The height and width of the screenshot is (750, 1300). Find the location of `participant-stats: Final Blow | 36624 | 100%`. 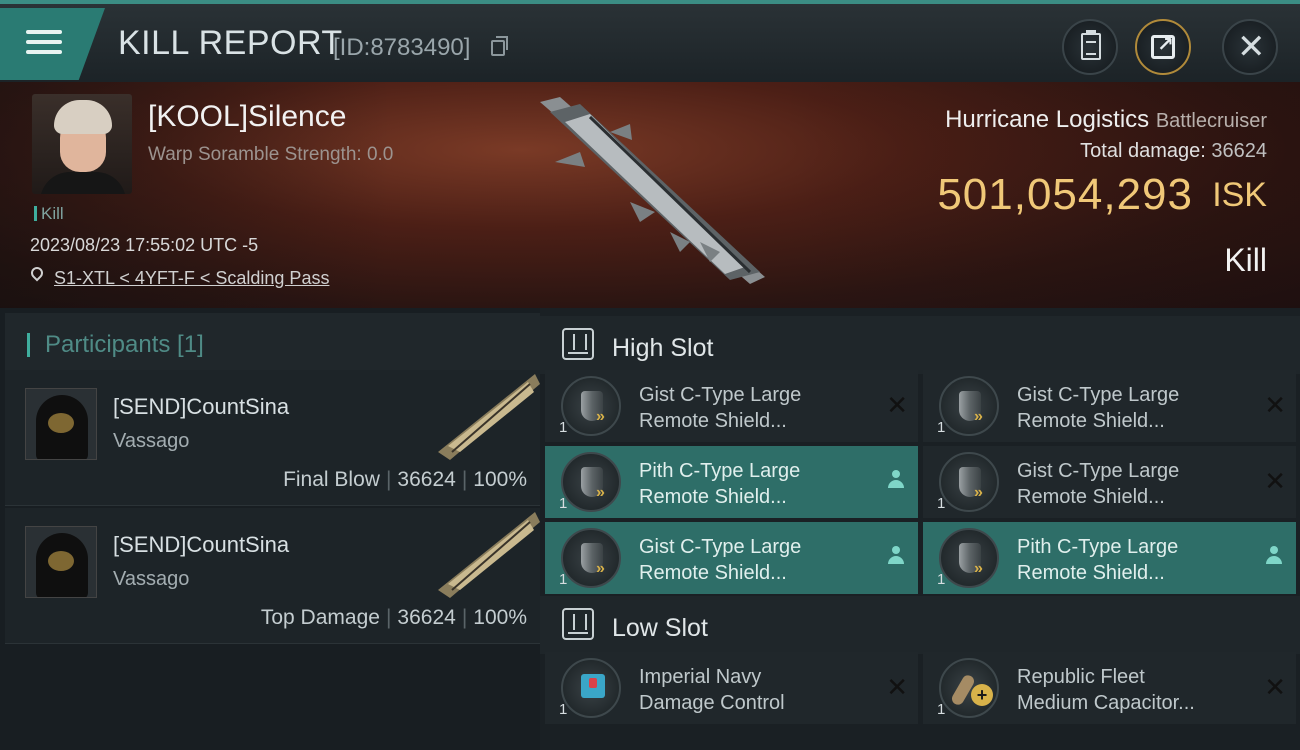

participant-stats: Final Blow | 36624 | 100% is located at coordinates (405, 479).